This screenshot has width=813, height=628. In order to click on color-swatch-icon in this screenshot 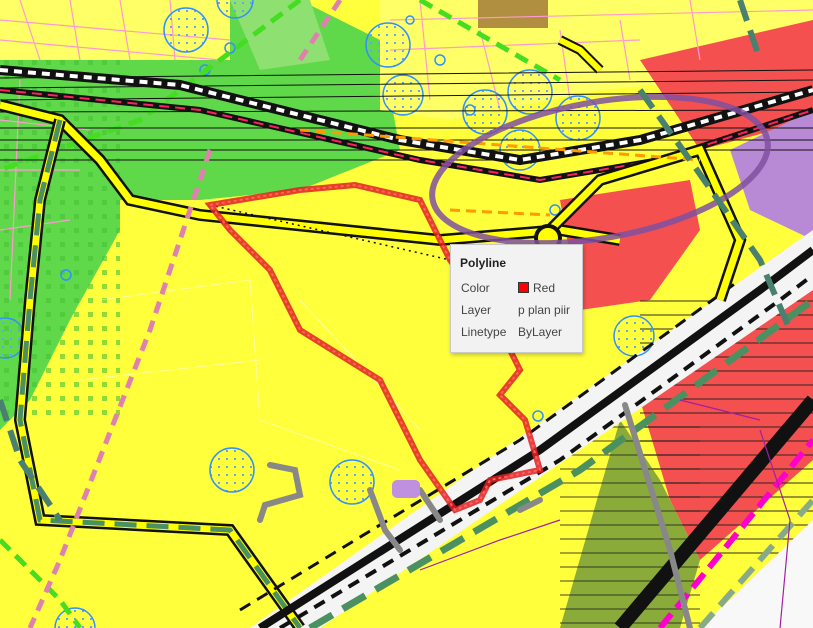, I will do `click(523, 287)`.